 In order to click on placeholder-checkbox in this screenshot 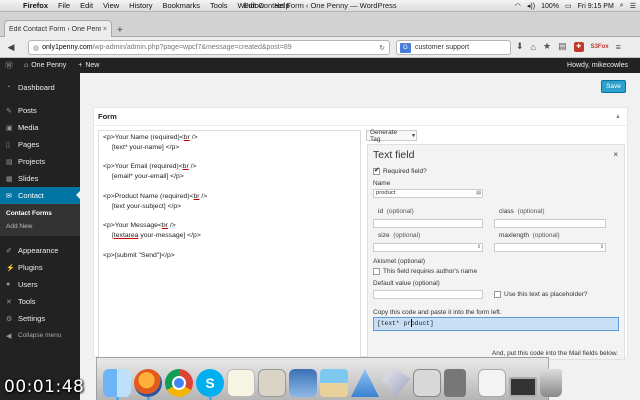, I will do `click(497, 294)`.